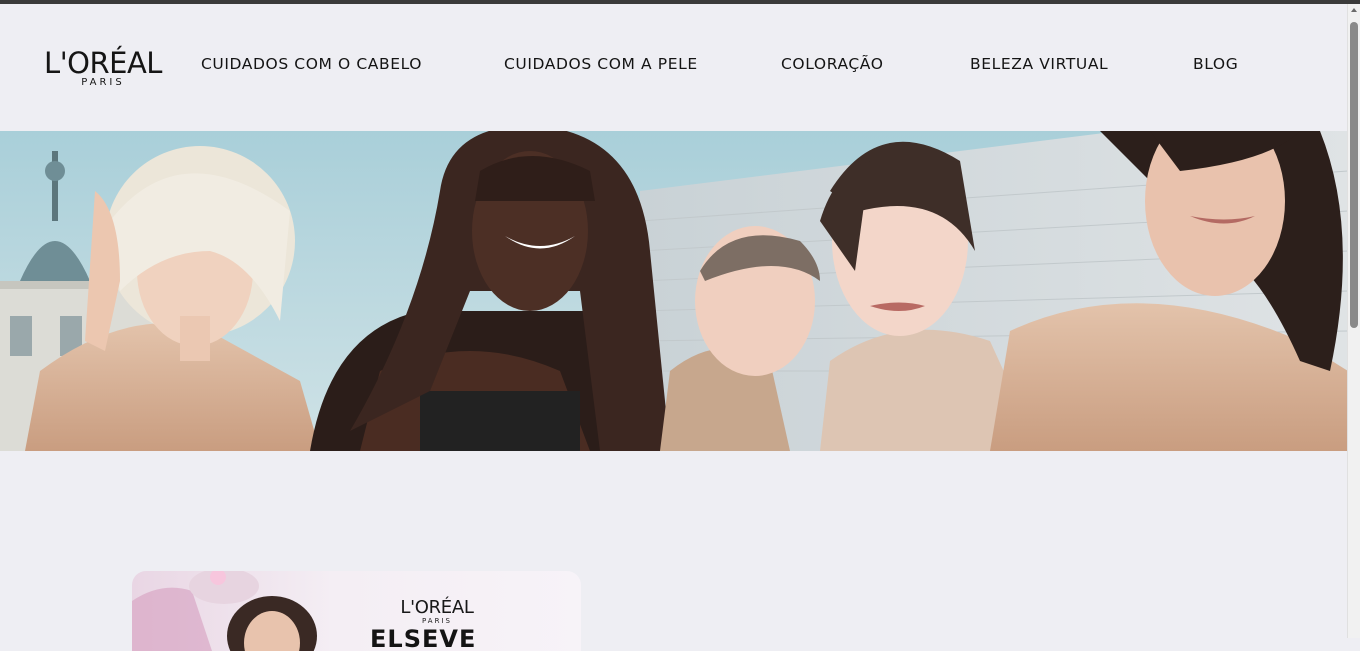 The width and height of the screenshot is (1360, 651). I want to click on nav-item-coloring: COLORAÇÃO, so click(832, 64).